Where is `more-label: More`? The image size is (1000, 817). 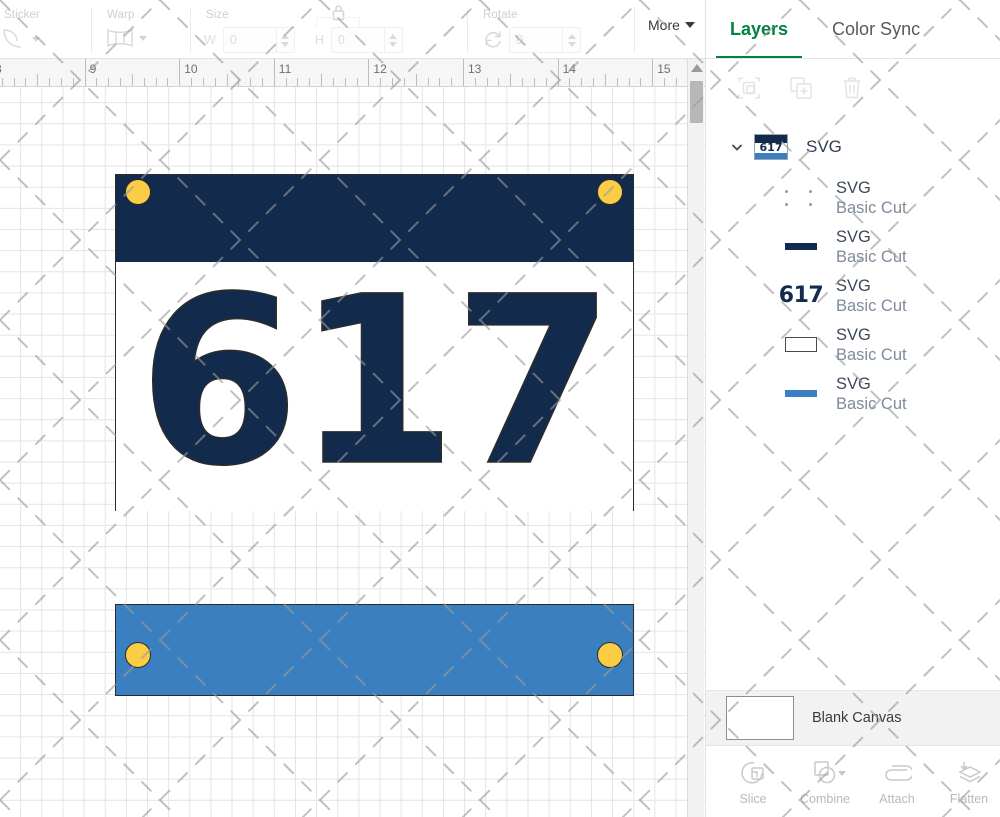 more-label: More is located at coordinates (664, 25).